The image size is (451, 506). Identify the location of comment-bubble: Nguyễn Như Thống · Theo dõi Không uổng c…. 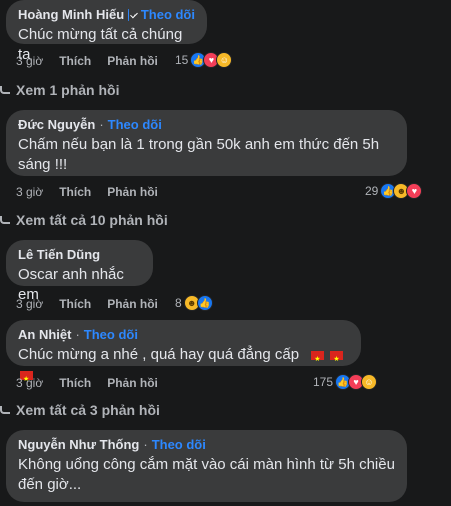
(206, 466).